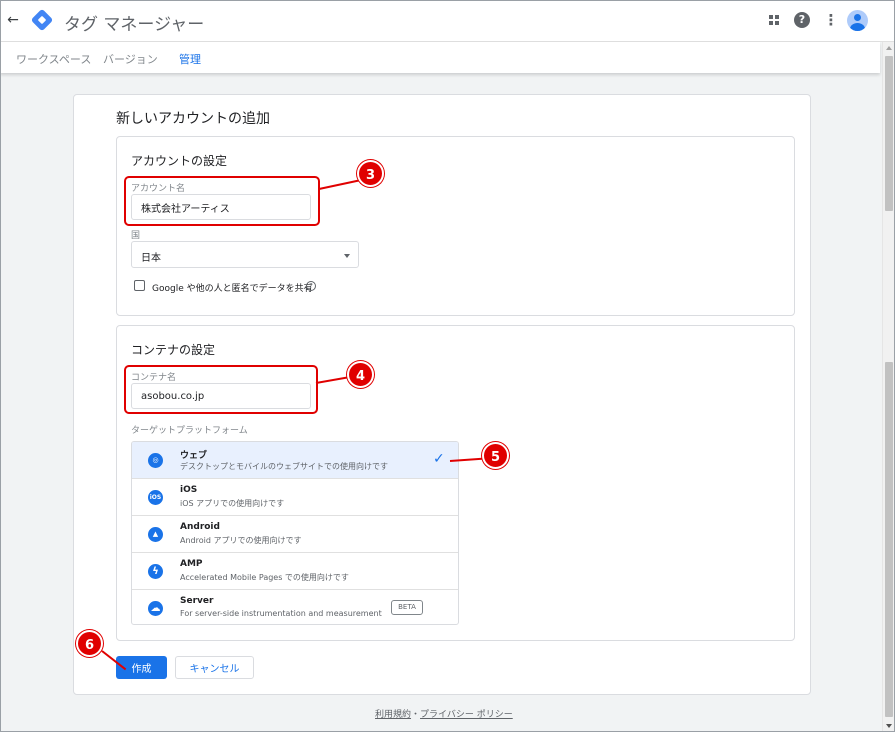 The width and height of the screenshot is (895, 732). Describe the element at coordinates (889, 48) in the screenshot. I see `scroll-up-icon` at that location.